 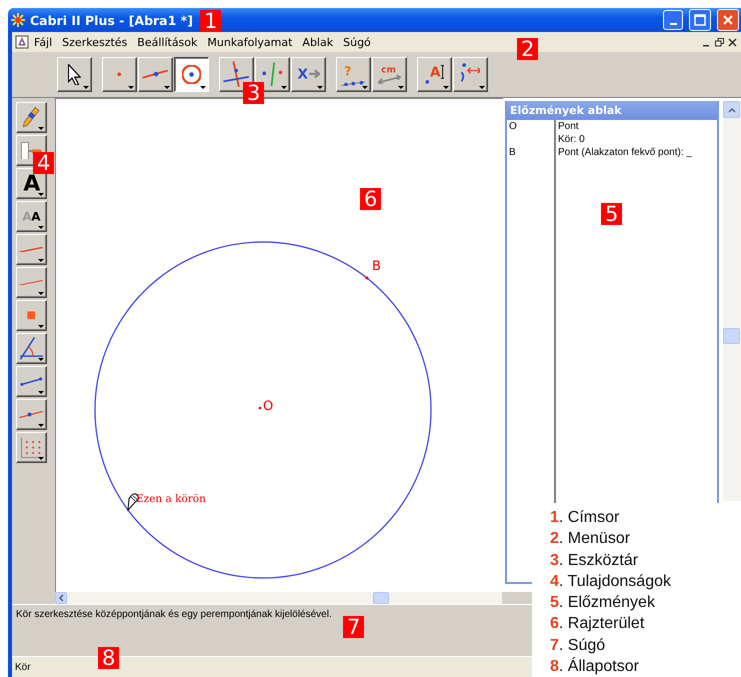 I want to click on legend-item: 2. Menüsor, so click(x=591, y=539).